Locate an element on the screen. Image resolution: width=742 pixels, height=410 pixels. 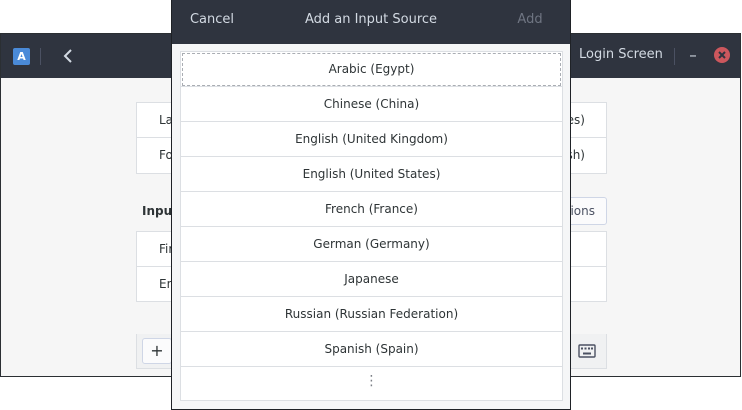
language-item-japanese: Japanese is located at coordinates (371, 279).